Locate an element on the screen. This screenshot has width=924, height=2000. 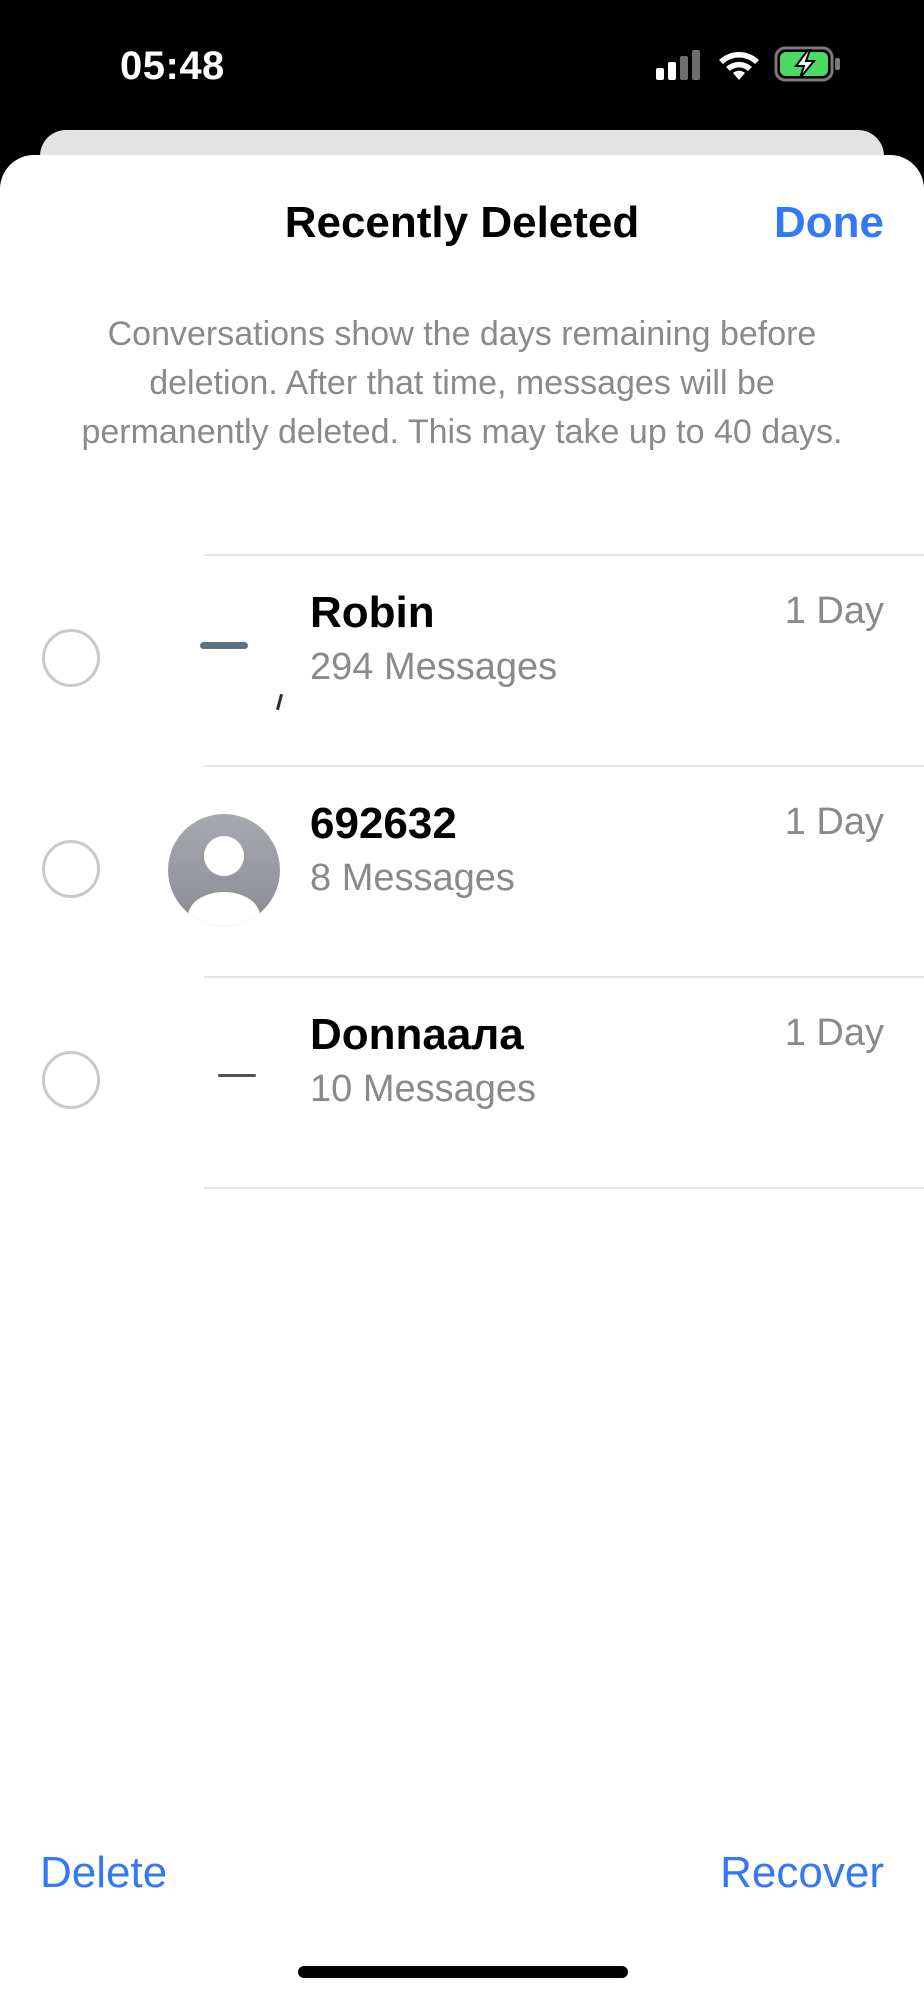
message-count: 294 Messages is located at coordinates (434, 667).